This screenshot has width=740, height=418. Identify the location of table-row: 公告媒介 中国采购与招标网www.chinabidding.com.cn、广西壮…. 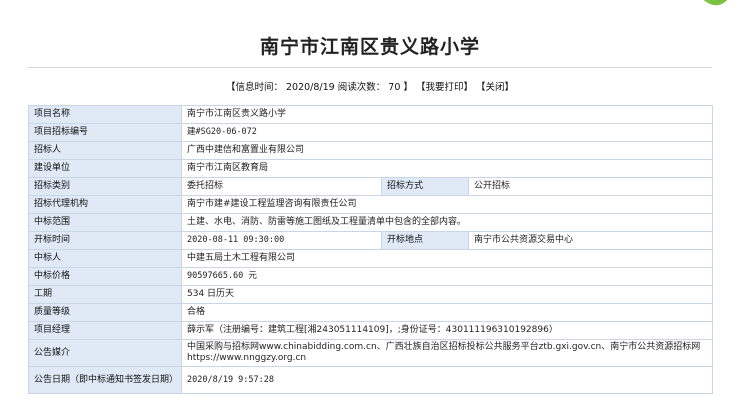
(370, 353).